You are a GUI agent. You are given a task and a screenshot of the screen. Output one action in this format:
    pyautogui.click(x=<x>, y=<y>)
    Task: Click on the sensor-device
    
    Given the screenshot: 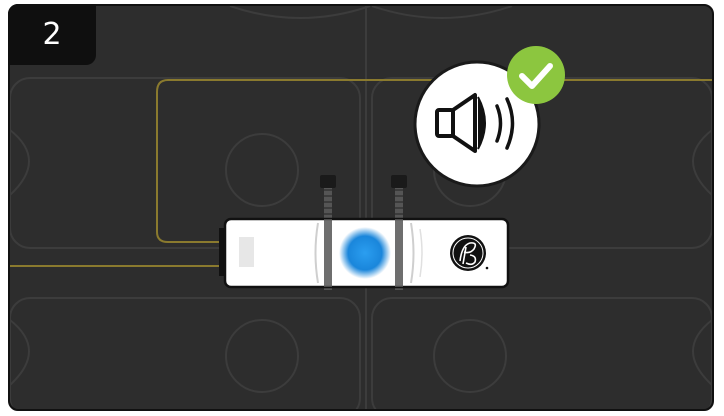 What is the action you would take?
    pyautogui.click(x=364, y=253)
    